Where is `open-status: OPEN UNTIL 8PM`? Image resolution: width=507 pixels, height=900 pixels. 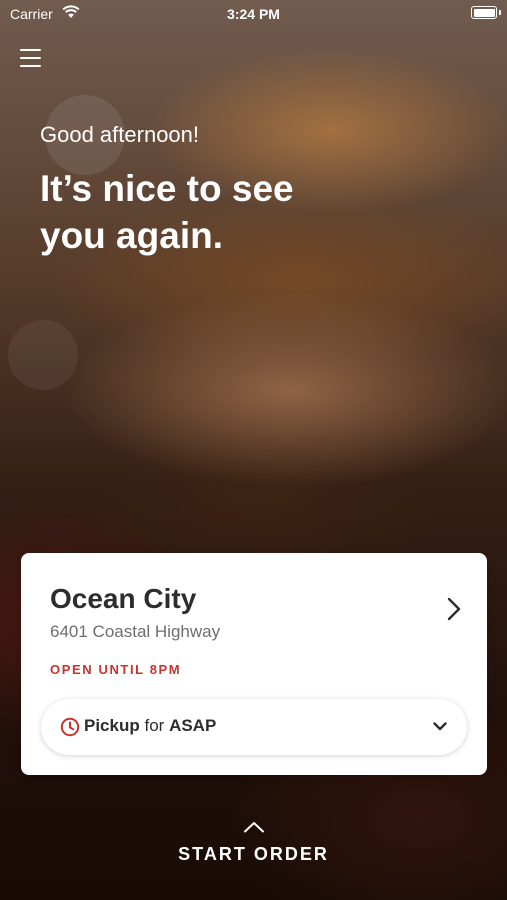
open-status: OPEN UNTIL 8PM is located at coordinates (116, 669).